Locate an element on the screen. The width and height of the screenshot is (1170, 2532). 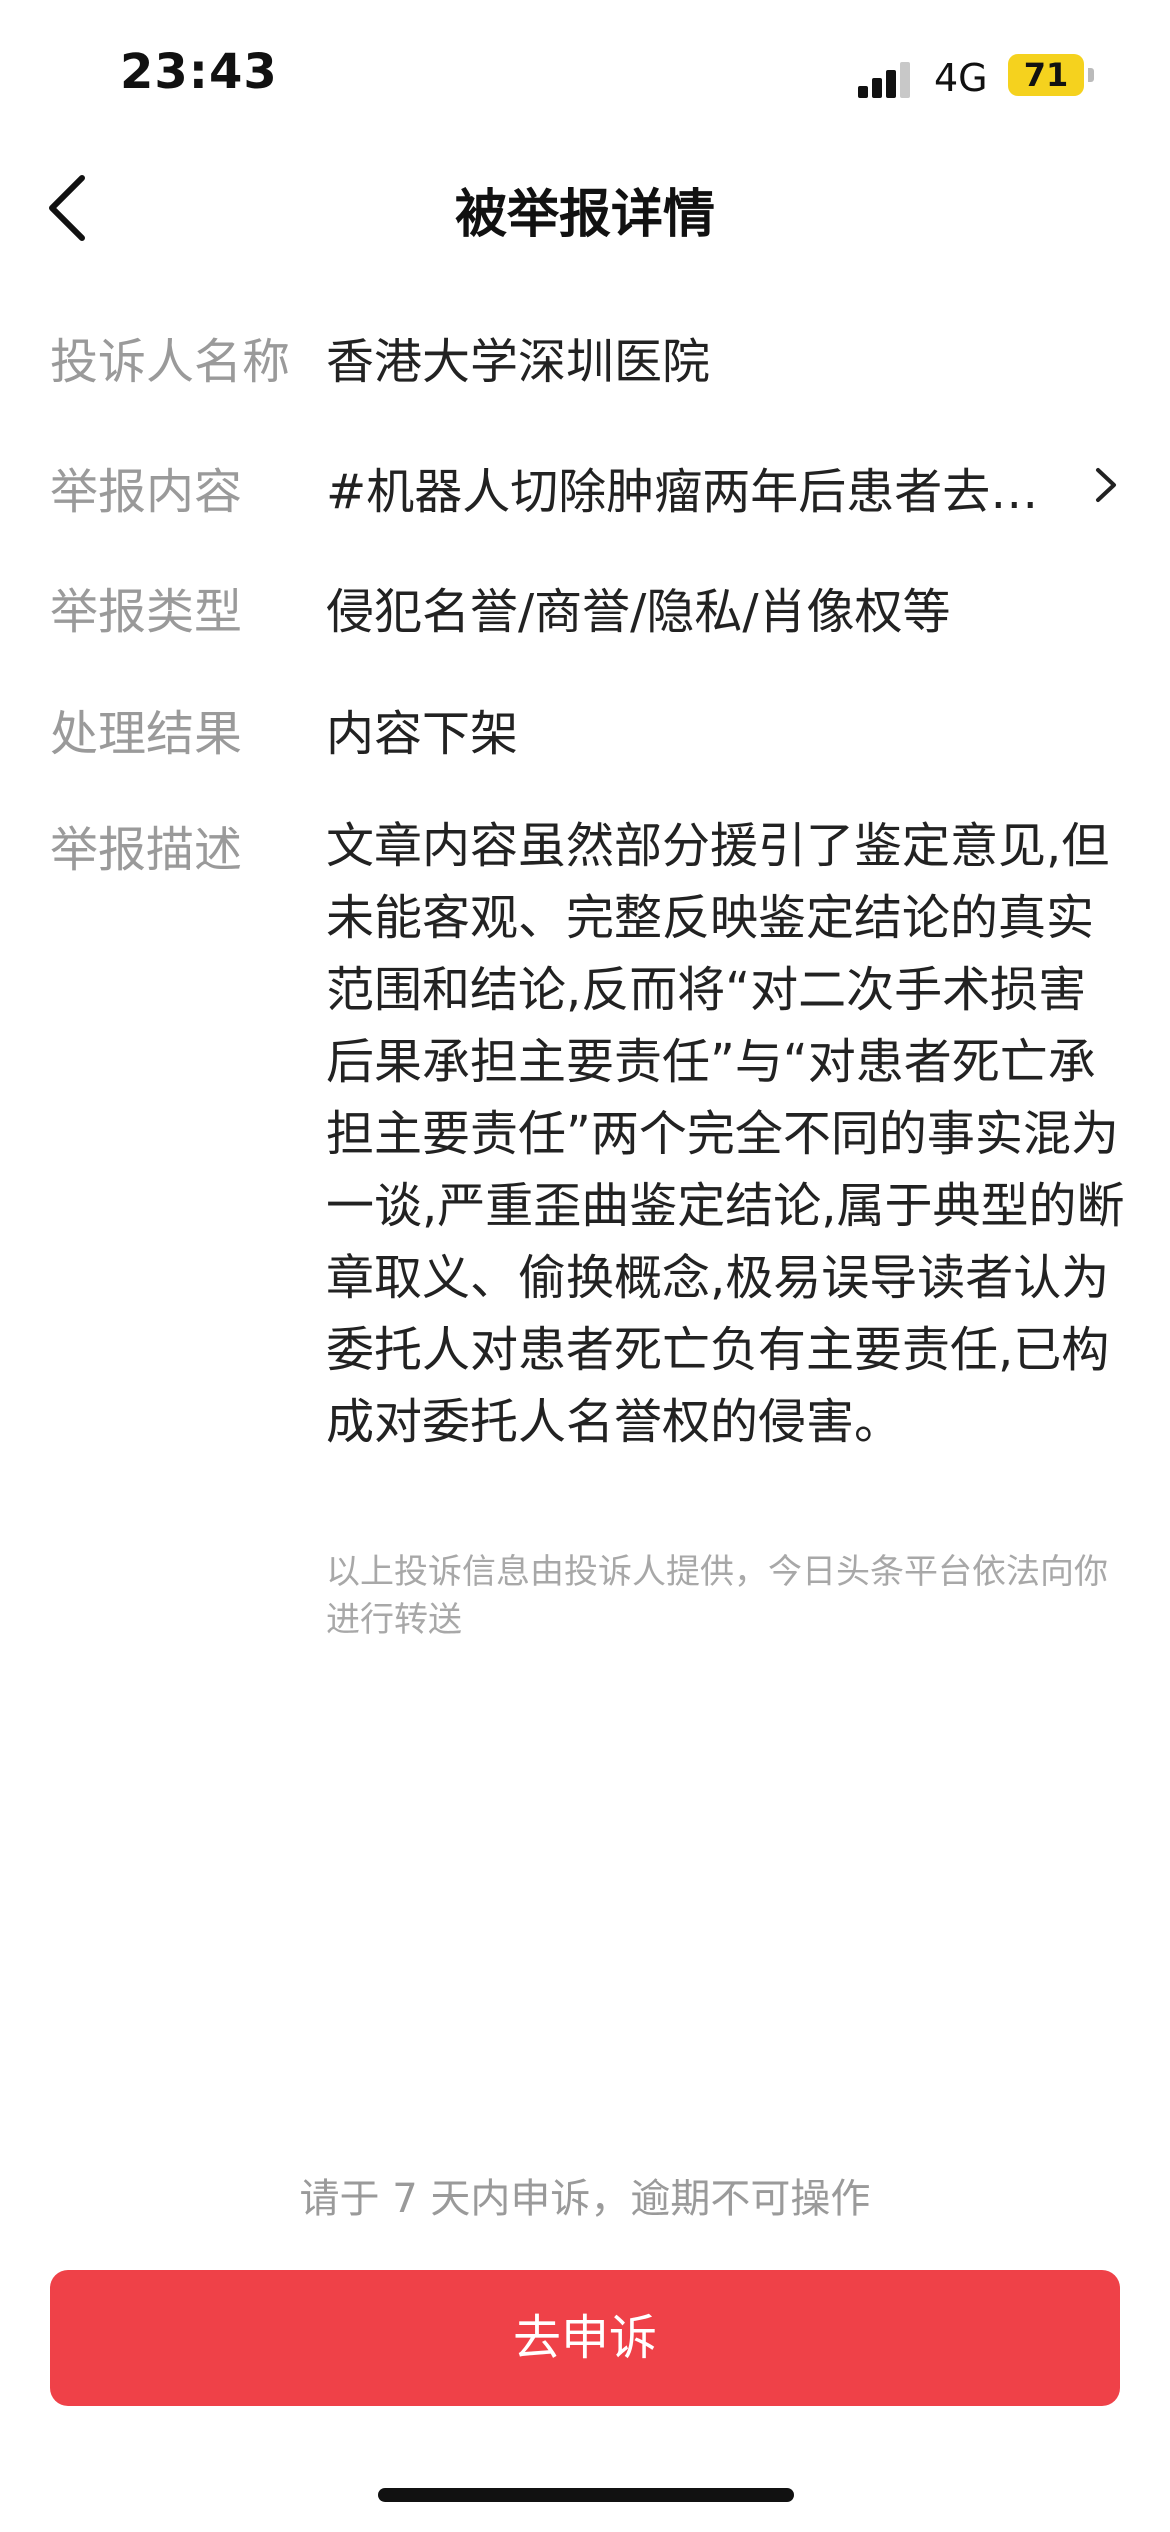
report-type-row: 举报类型 侵犯名誉/商誉/隐私/肖像权等 is located at coordinates (585, 612).